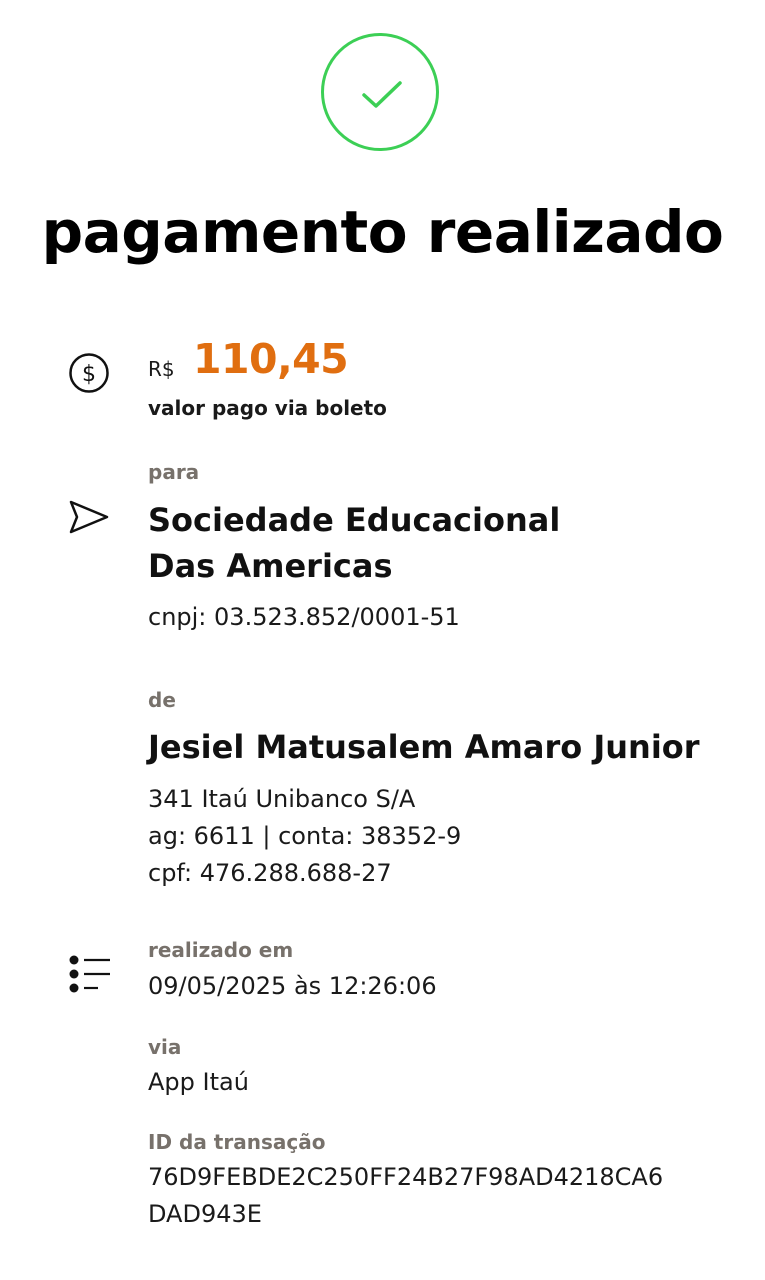 Image resolution: width=765 pixels, height=1280 pixels. I want to click on payer-label: de, so click(162, 700).